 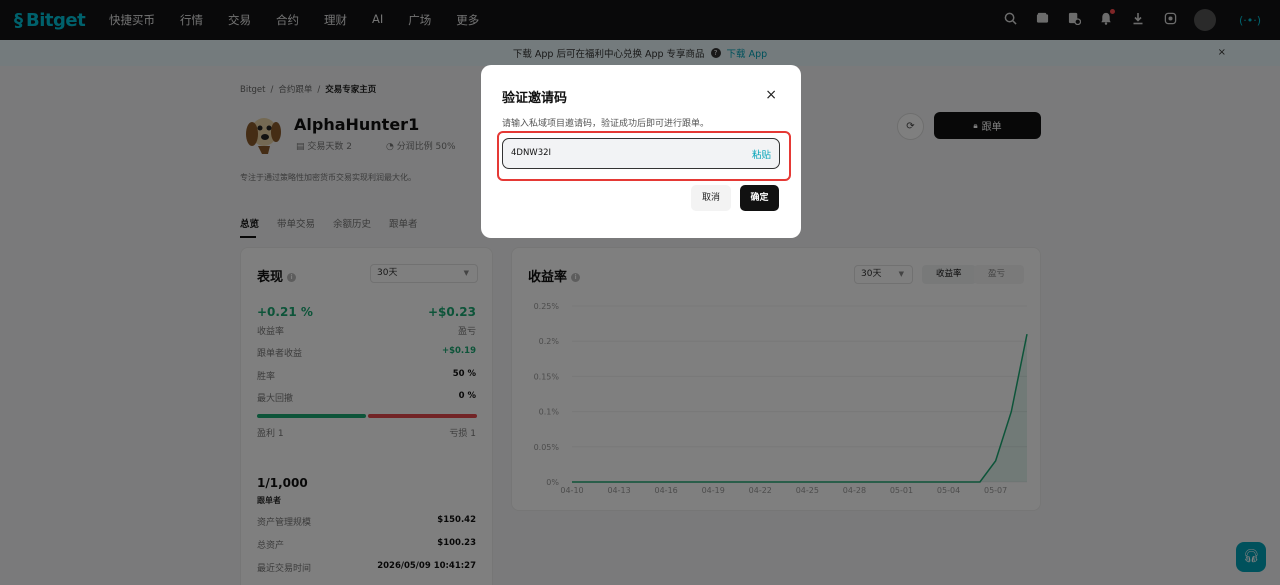 I want to click on cancel-button: 取消, so click(x=711, y=198).